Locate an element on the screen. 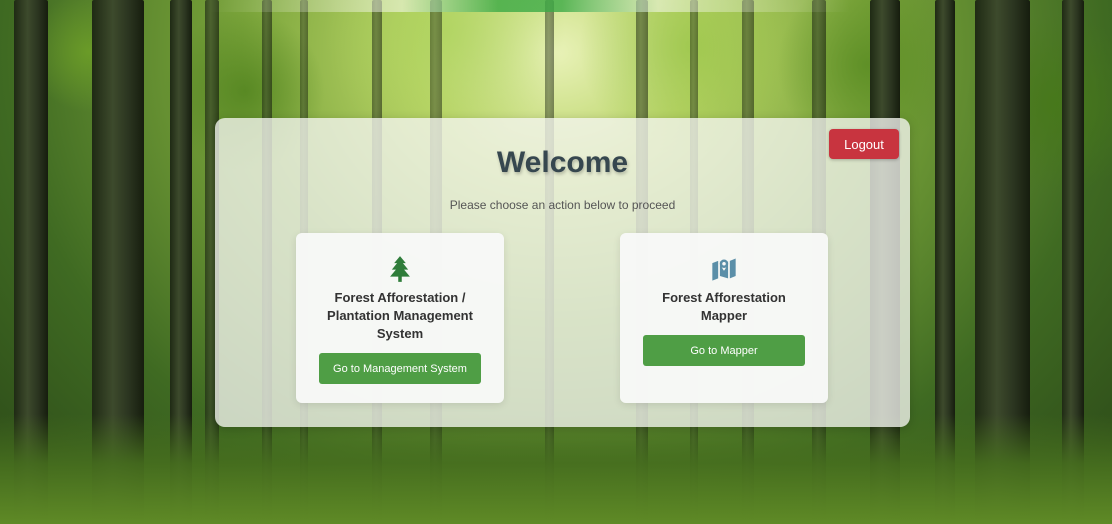 The width and height of the screenshot is (1112, 524). page-title: Welcome is located at coordinates (562, 162).